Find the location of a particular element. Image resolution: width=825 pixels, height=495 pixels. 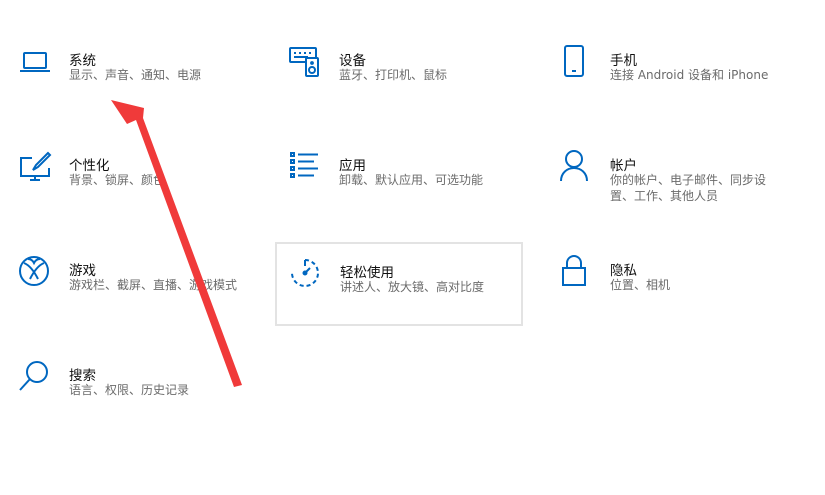

phone-icon is located at coordinates (574, 61).